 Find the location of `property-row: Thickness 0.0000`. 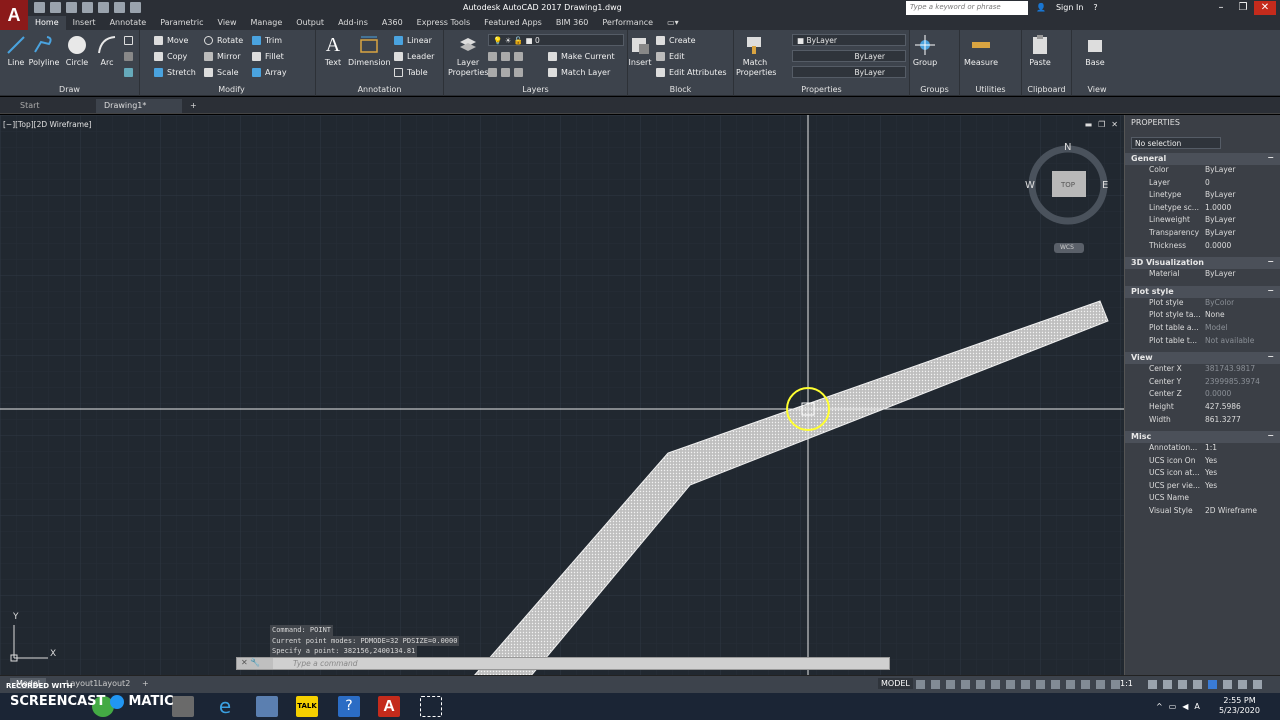

property-row: Thickness 0.0000 is located at coordinates (1202, 247).